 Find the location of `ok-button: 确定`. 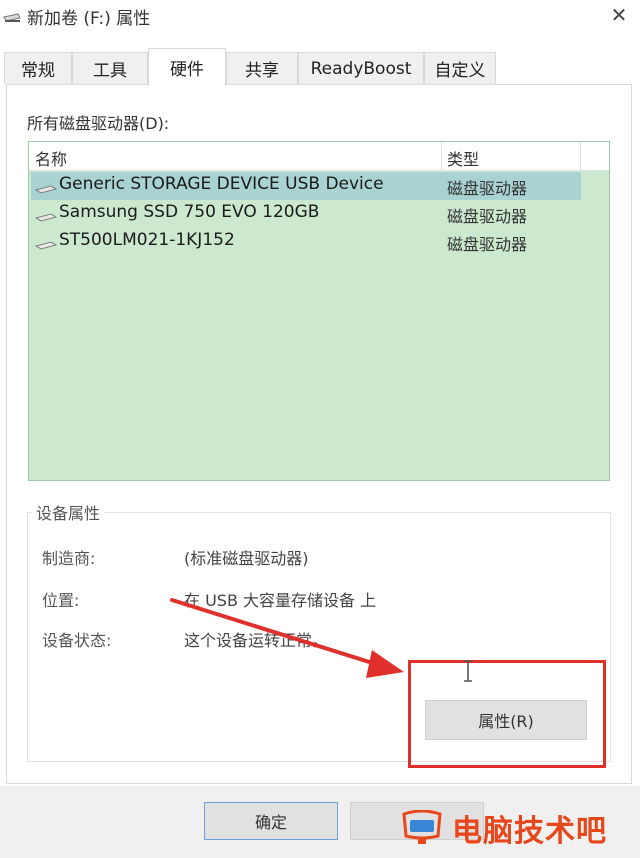

ok-button: 确定 is located at coordinates (271, 821).